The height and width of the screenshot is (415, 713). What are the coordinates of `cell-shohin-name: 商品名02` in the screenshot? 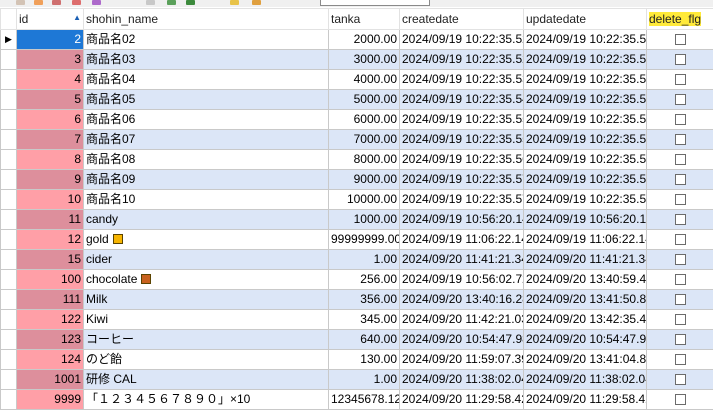 It's located at (206, 39).